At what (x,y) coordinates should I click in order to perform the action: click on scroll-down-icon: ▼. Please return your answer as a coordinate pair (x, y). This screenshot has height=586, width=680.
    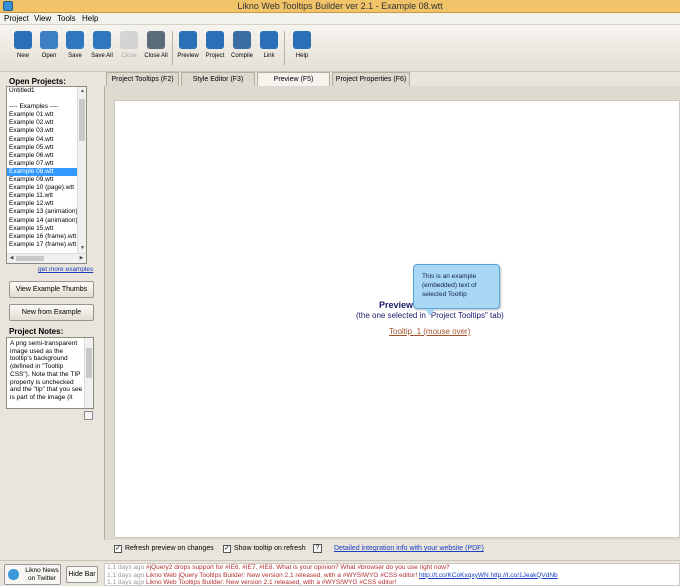
    Looking at the image, I should click on (82, 248).